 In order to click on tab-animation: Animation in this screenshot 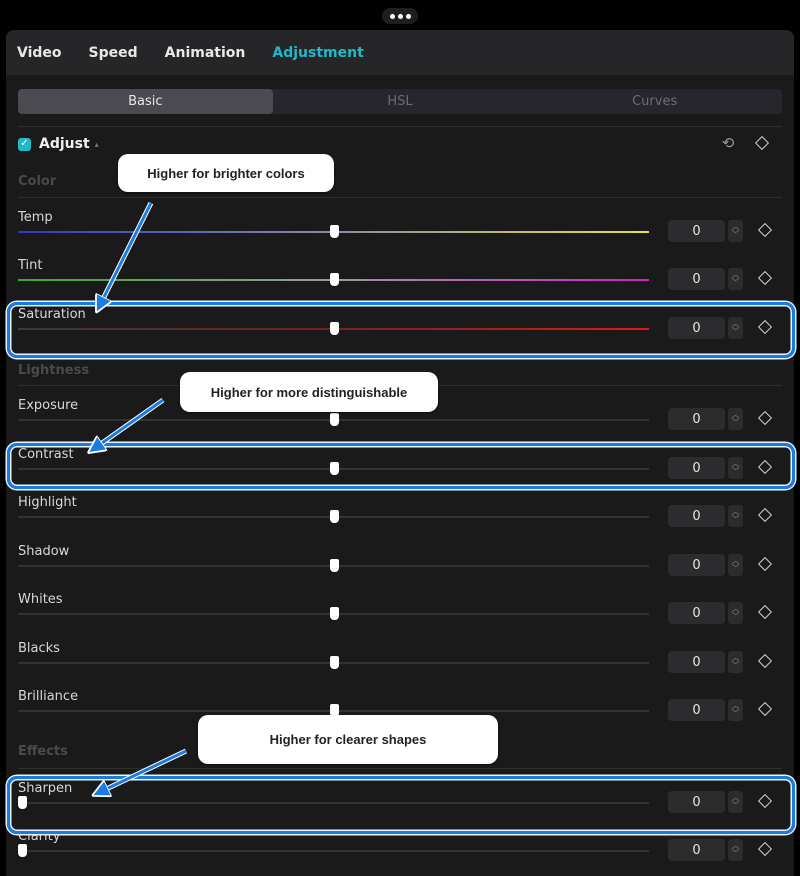, I will do `click(205, 53)`.